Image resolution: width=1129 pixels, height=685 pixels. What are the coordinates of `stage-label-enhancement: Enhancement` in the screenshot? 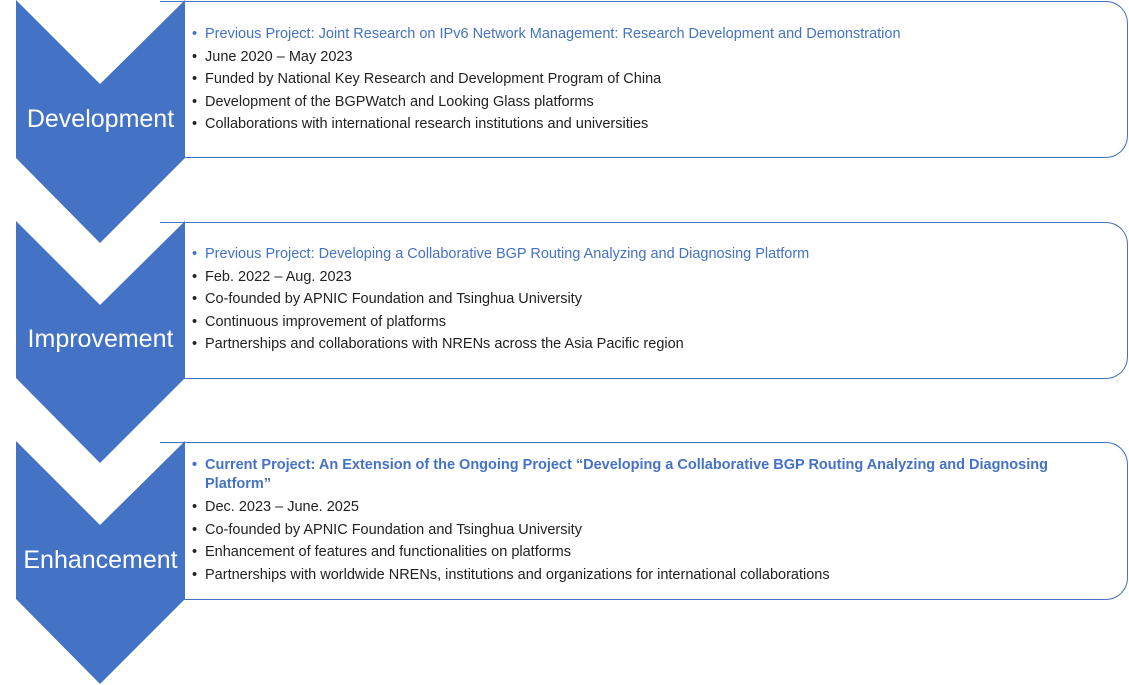 It's located at (100, 560).